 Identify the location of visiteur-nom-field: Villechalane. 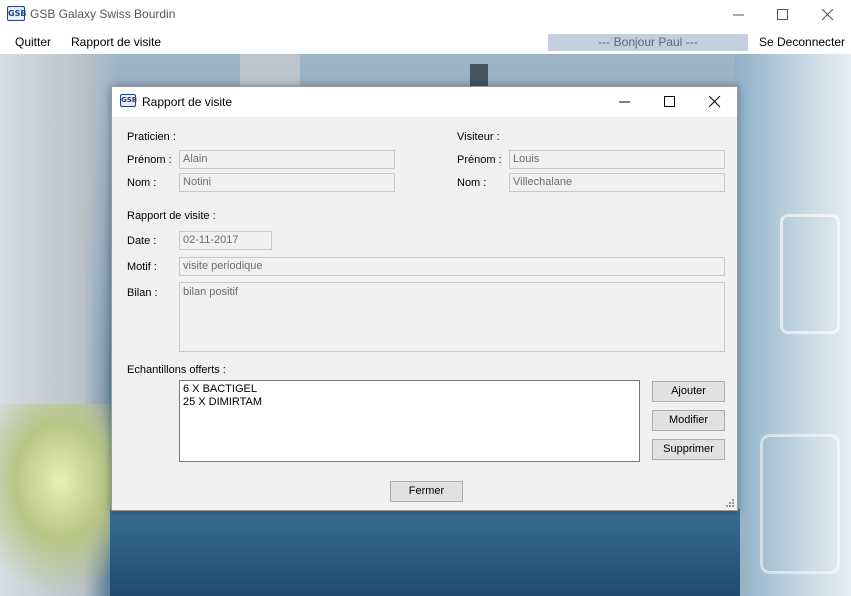
(617, 182).